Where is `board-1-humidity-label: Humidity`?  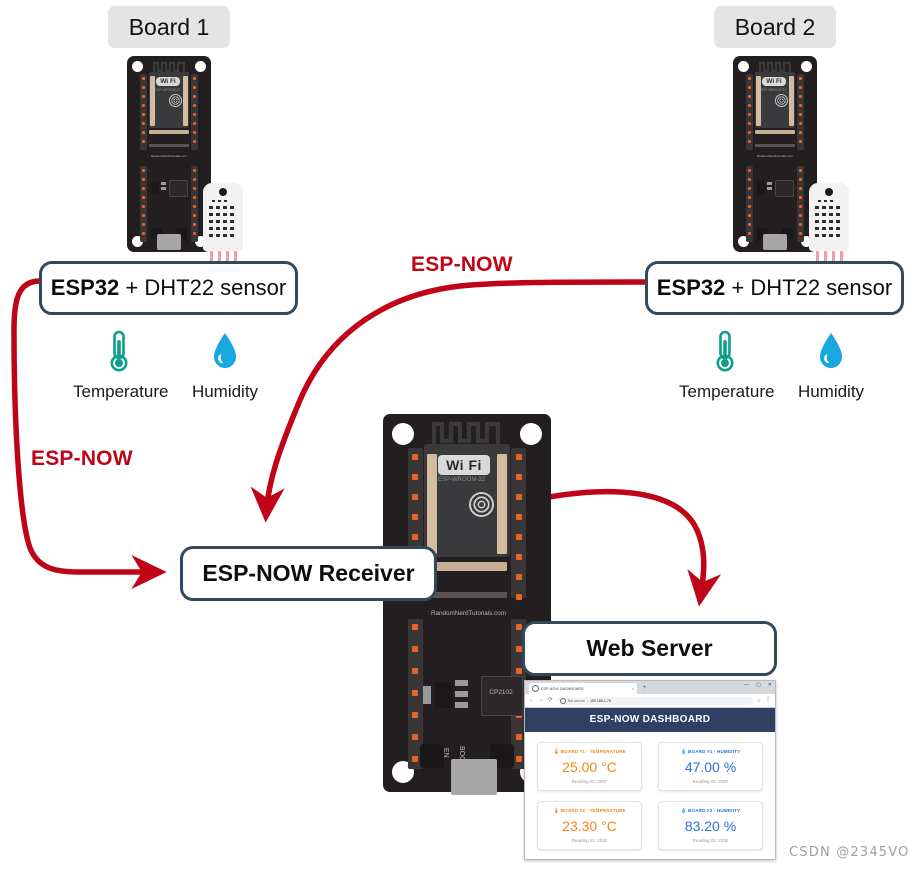 board-1-humidity-label: Humidity is located at coordinates (225, 391).